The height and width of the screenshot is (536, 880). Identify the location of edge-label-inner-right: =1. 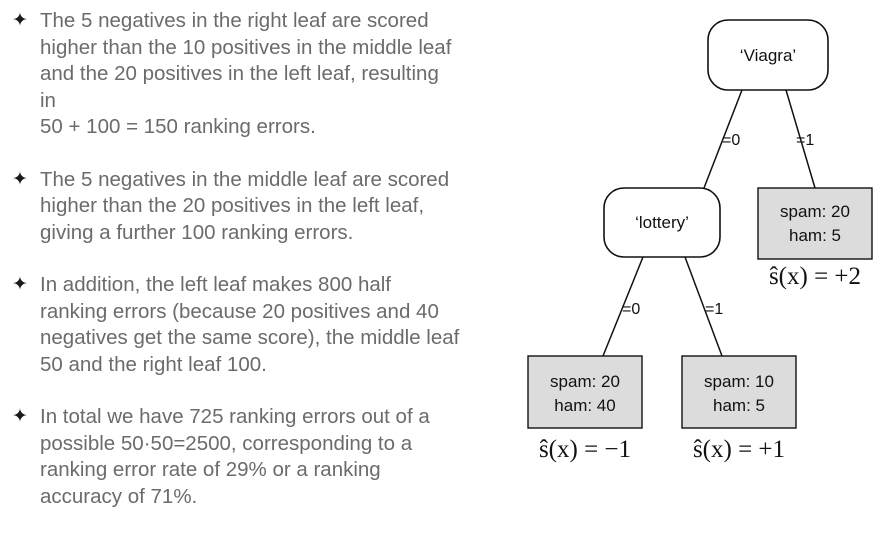
(714, 309).